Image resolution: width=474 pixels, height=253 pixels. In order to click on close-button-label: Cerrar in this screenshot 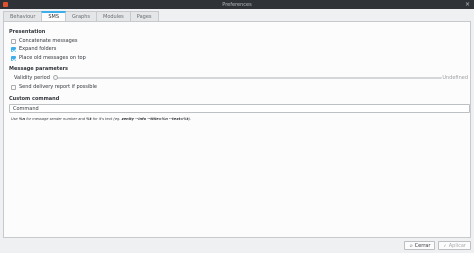, I will do `click(422, 245)`.